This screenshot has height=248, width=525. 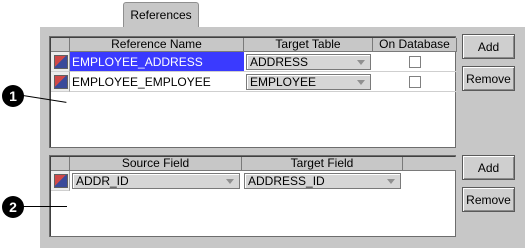 I want to click on target-field-cell: ADDRESS_ID, so click(x=322, y=181).